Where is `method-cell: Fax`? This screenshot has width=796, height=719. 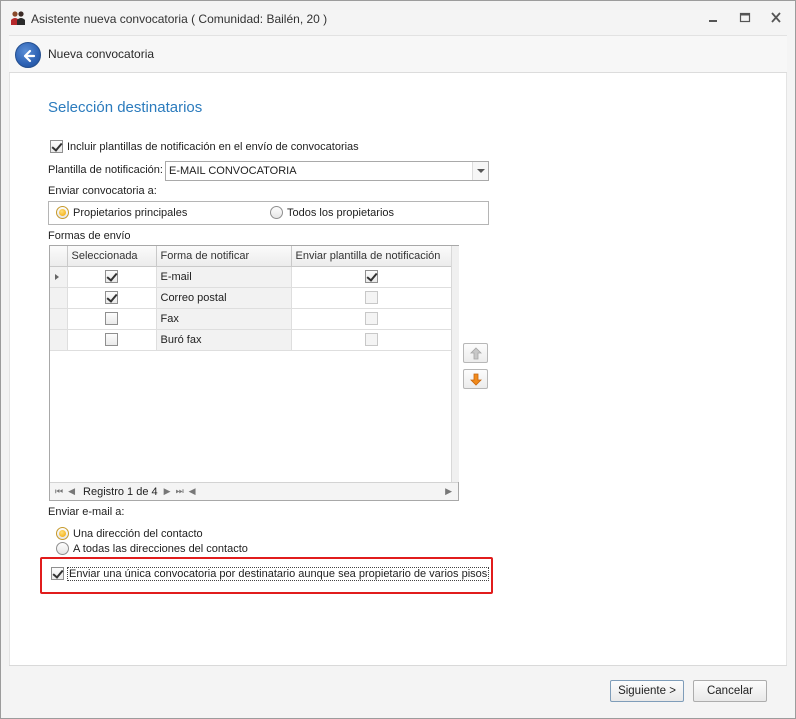 method-cell: Fax is located at coordinates (224, 319).